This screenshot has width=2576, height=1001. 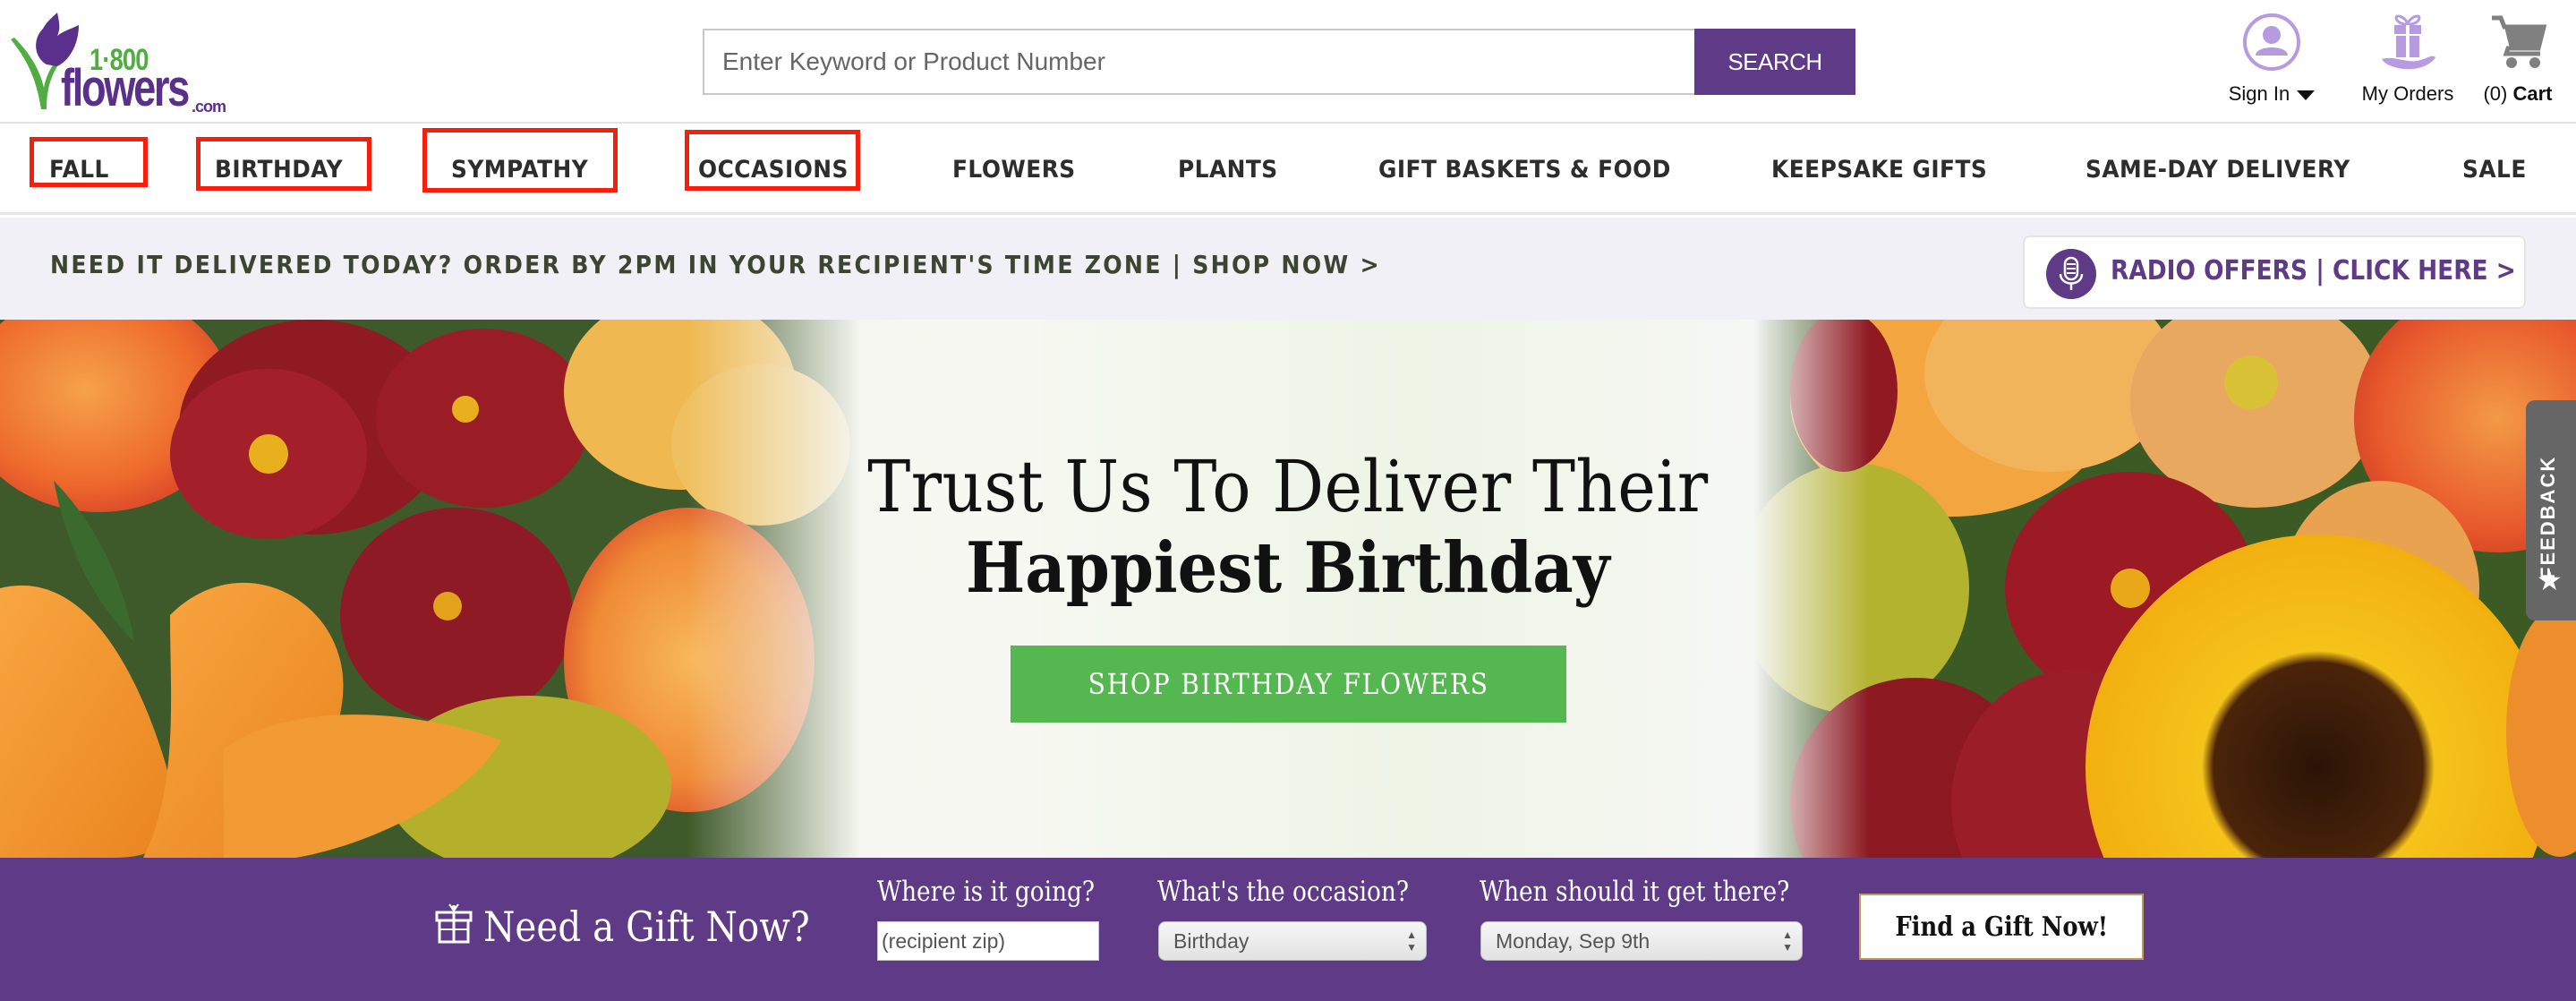 I want to click on nav-item-keepsake-gifts: KEEPSAKE GIFTS, so click(x=1879, y=170).